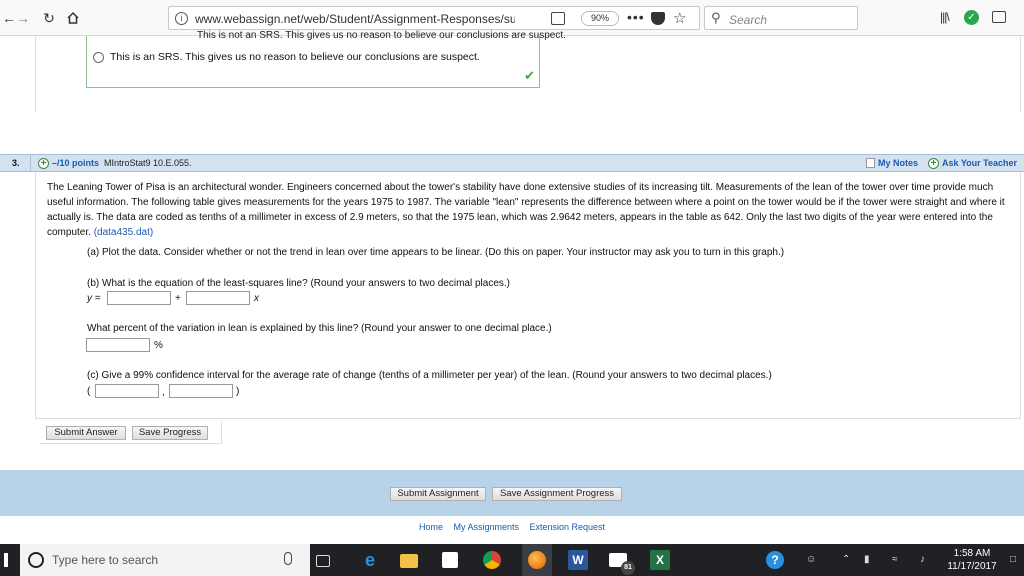 The height and width of the screenshot is (576, 1024). I want to click on clock-date: 11/17/2017, so click(972, 566).